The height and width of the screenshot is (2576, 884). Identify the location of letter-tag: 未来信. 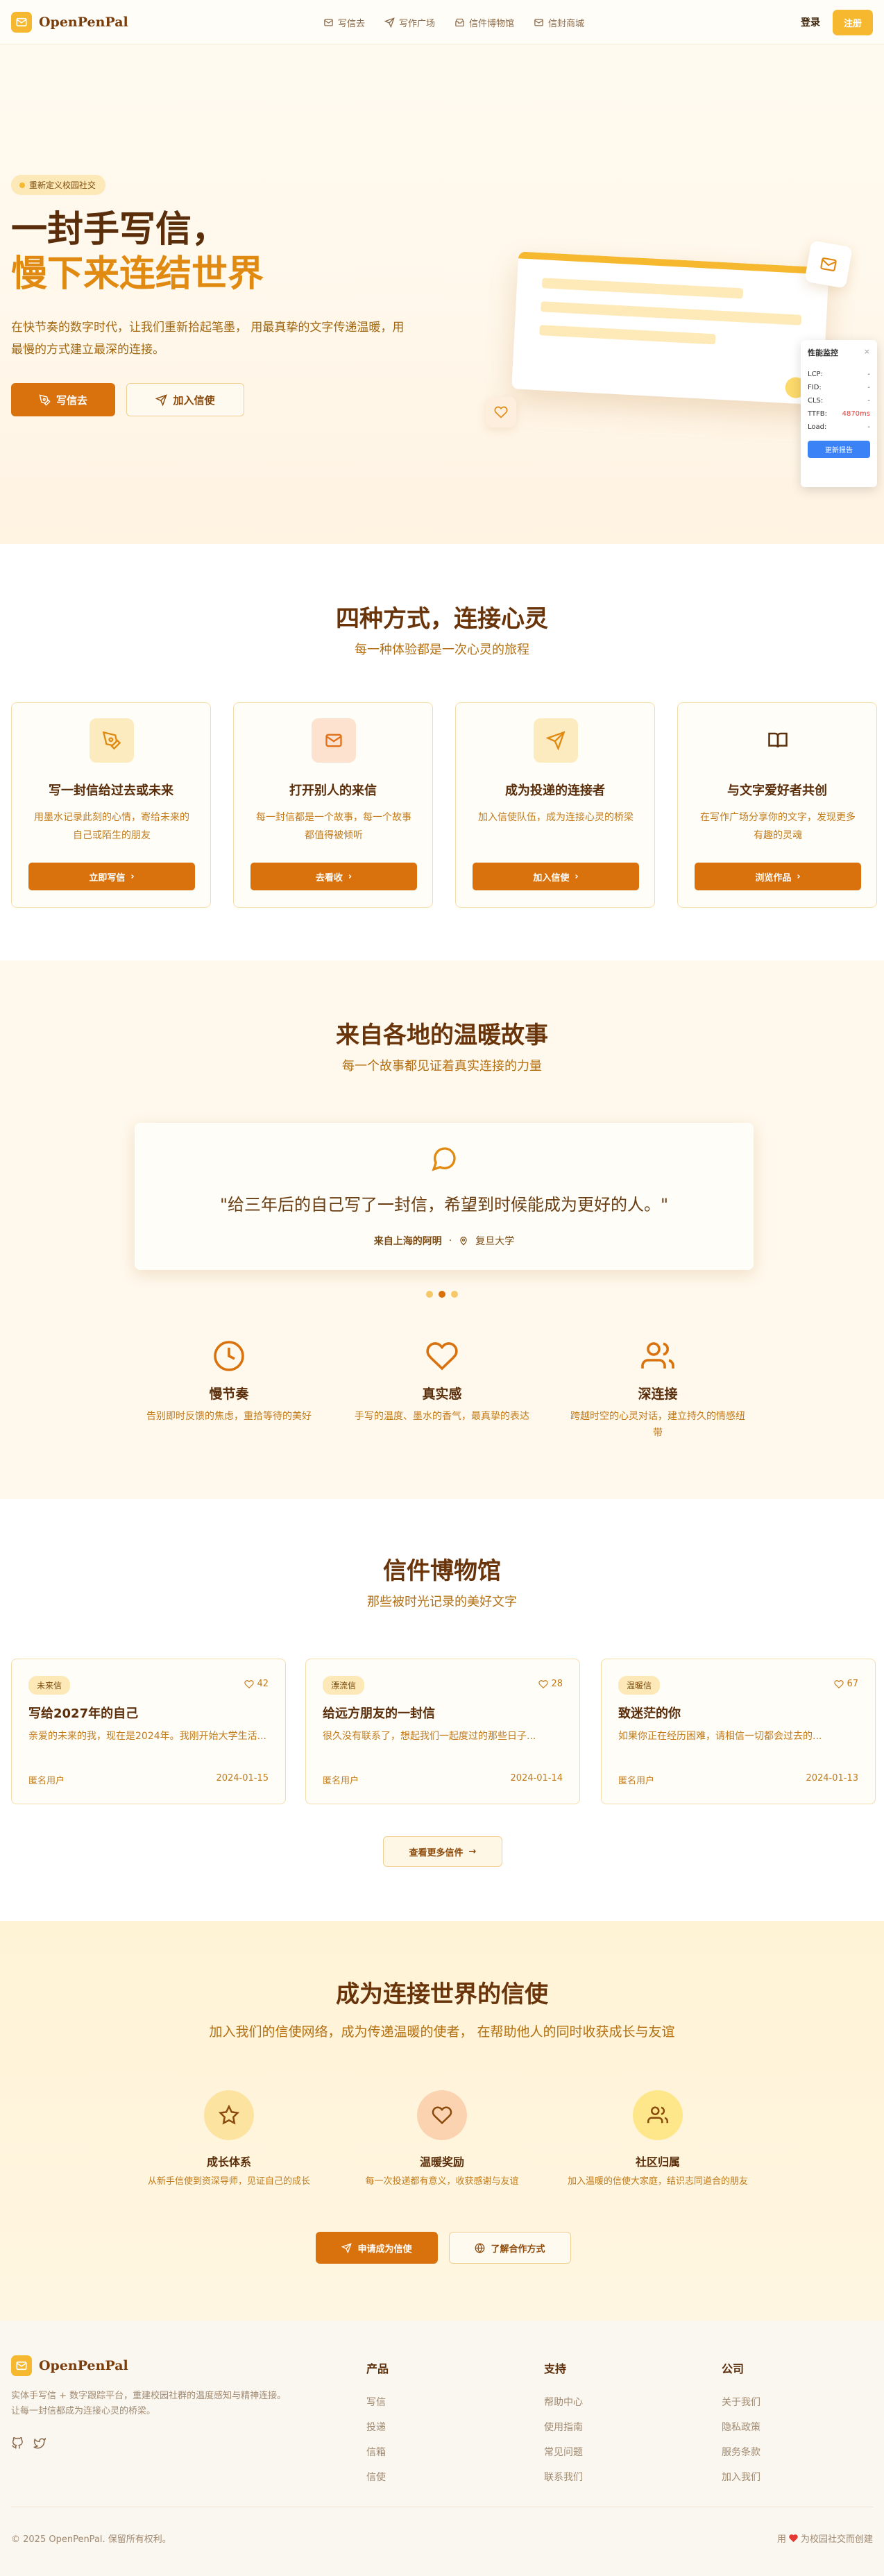
(49, 1686).